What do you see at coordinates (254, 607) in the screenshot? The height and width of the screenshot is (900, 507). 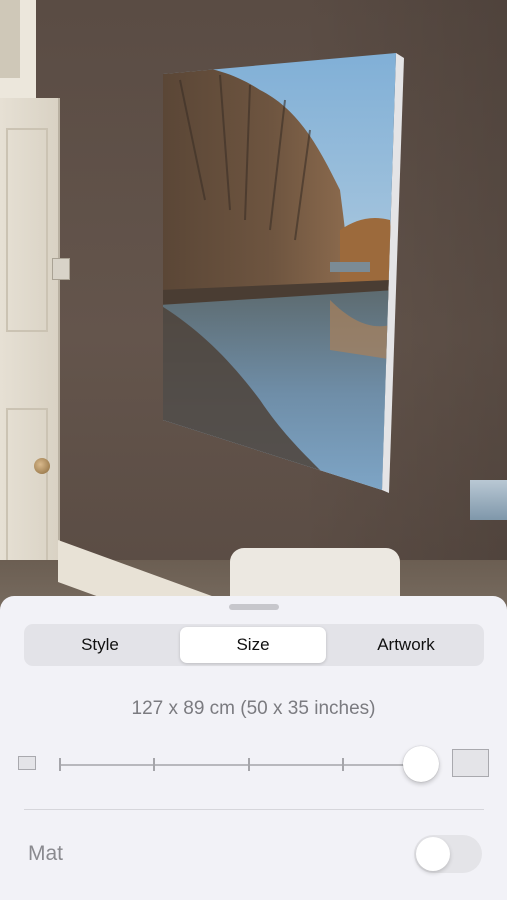 I see `sheet-grabber` at bounding box center [254, 607].